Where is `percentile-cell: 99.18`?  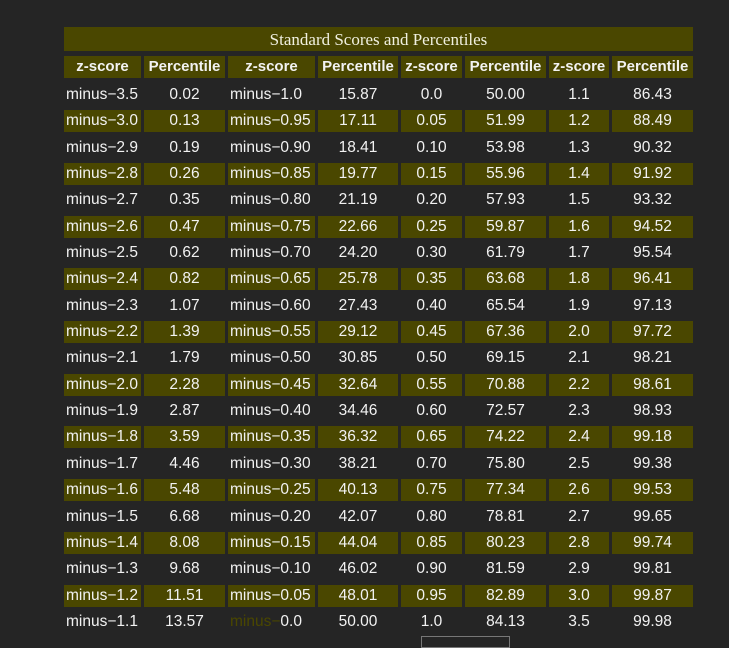
percentile-cell: 99.18 is located at coordinates (652, 437).